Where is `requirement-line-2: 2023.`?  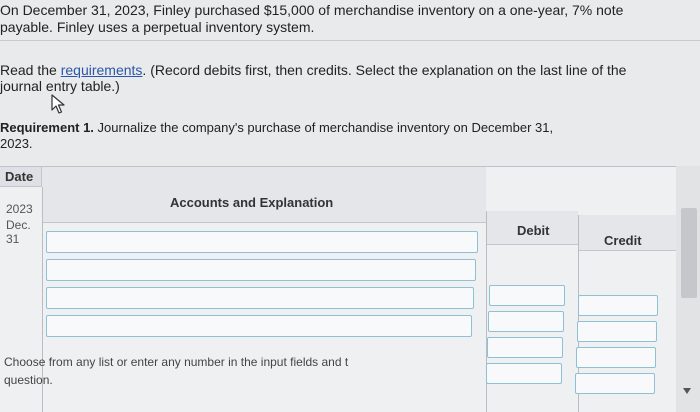 requirement-line-2: 2023. is located at coordinates (16, 143).